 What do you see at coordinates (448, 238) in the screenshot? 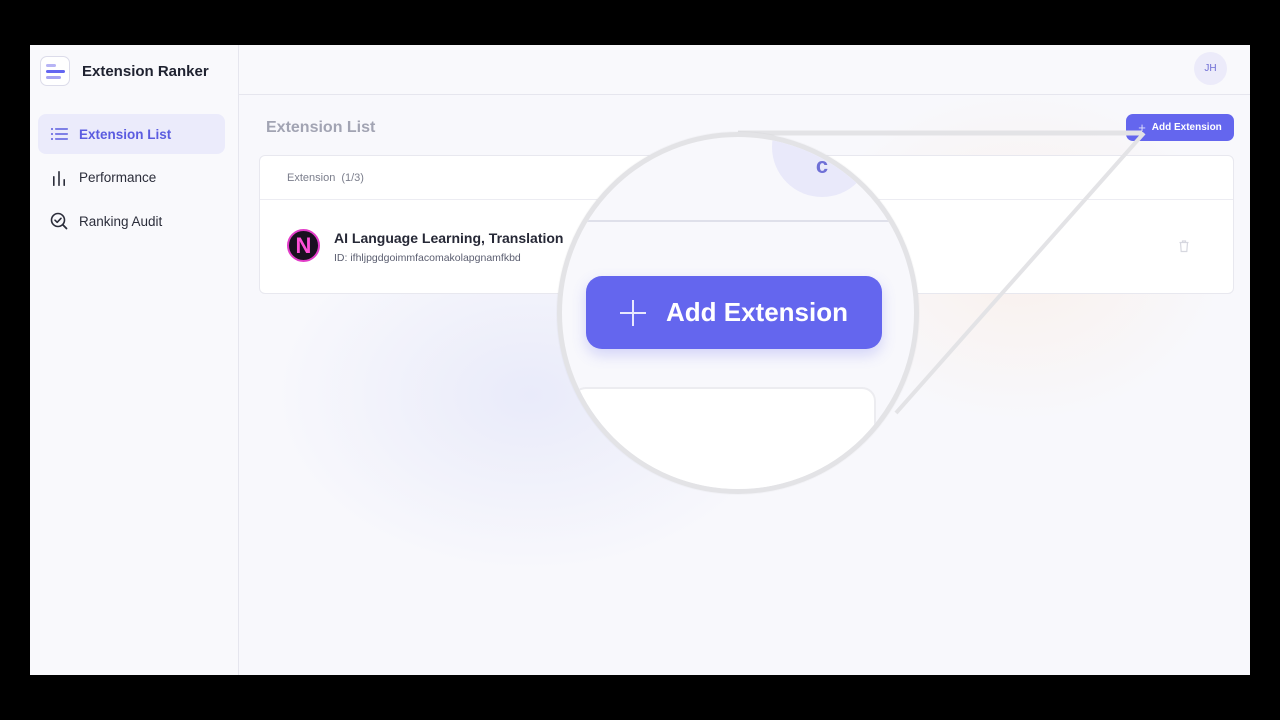
I see `extension-name: AI Language Learning, Translation` at bounding box center [448, 238].